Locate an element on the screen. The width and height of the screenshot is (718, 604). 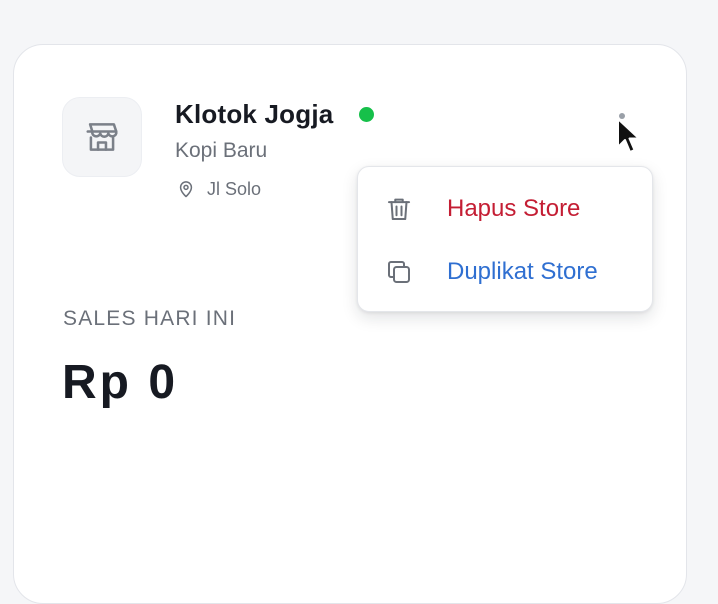
status-indicator is located at coordinates (366, 114).